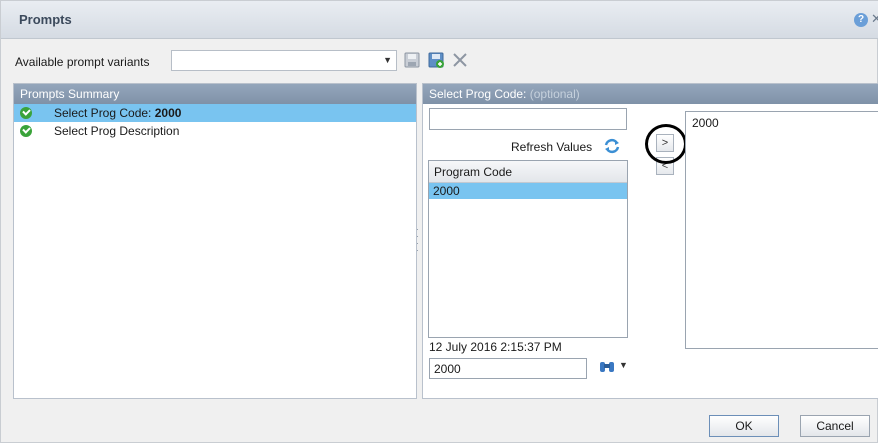 The image size is (878, 443). What do you see at coordinates (528, 172) in the screenshot?
I see `program-code-column-header: Program Code` at bounding box center [528, 172].